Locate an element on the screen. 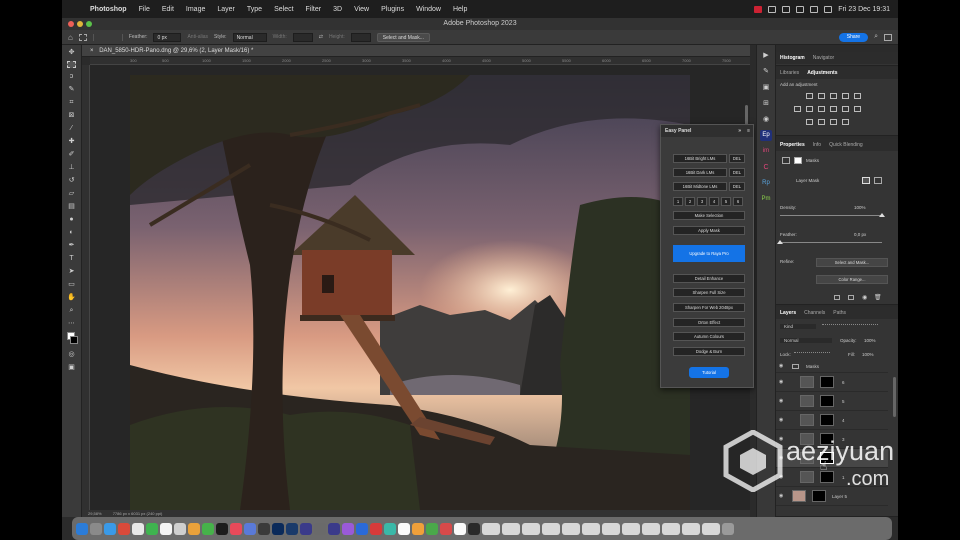 The width and height of the screenshot is (960, 540). wifi-icon is located at coordinates (800, 9).